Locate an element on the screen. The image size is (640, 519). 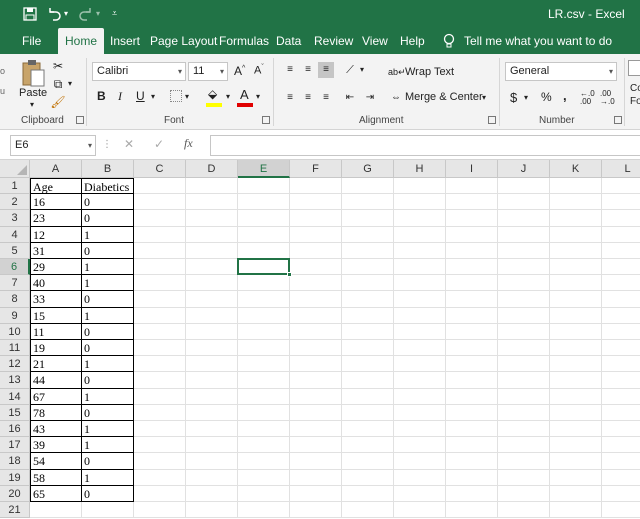
cell-l20 is located at coordinates (621, 494).